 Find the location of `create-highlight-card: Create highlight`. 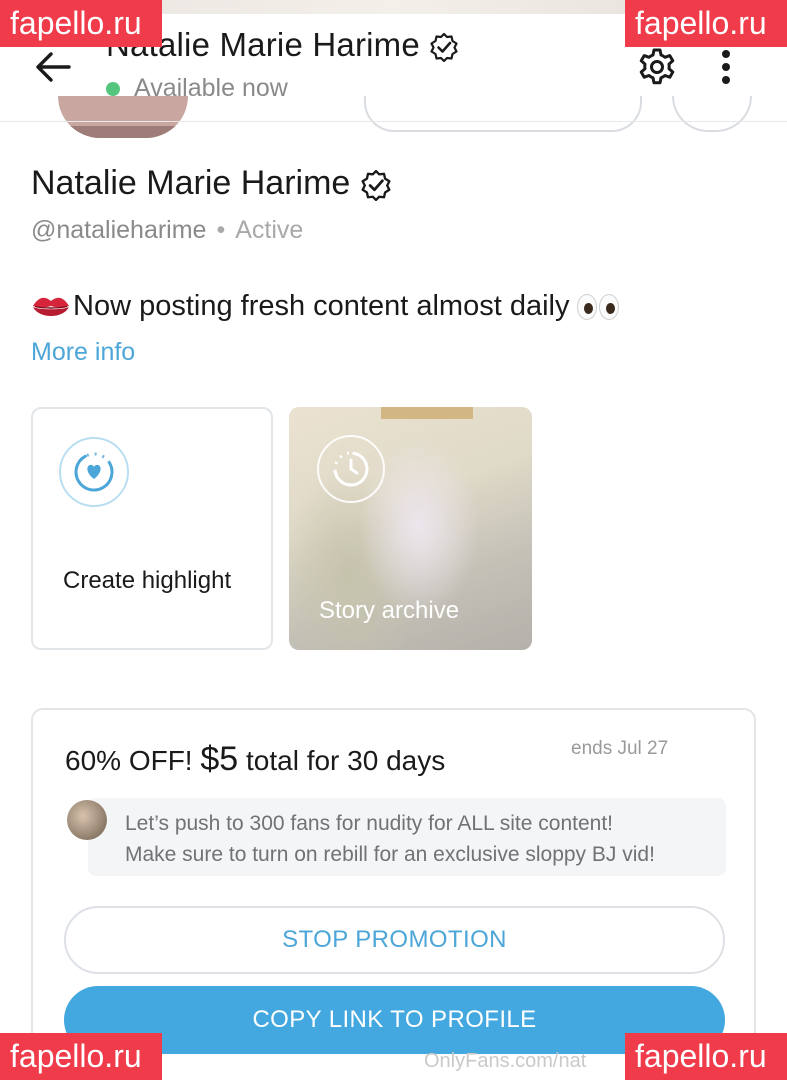

create-highlight-card: Create highlight is located at coordinates (152, 528).